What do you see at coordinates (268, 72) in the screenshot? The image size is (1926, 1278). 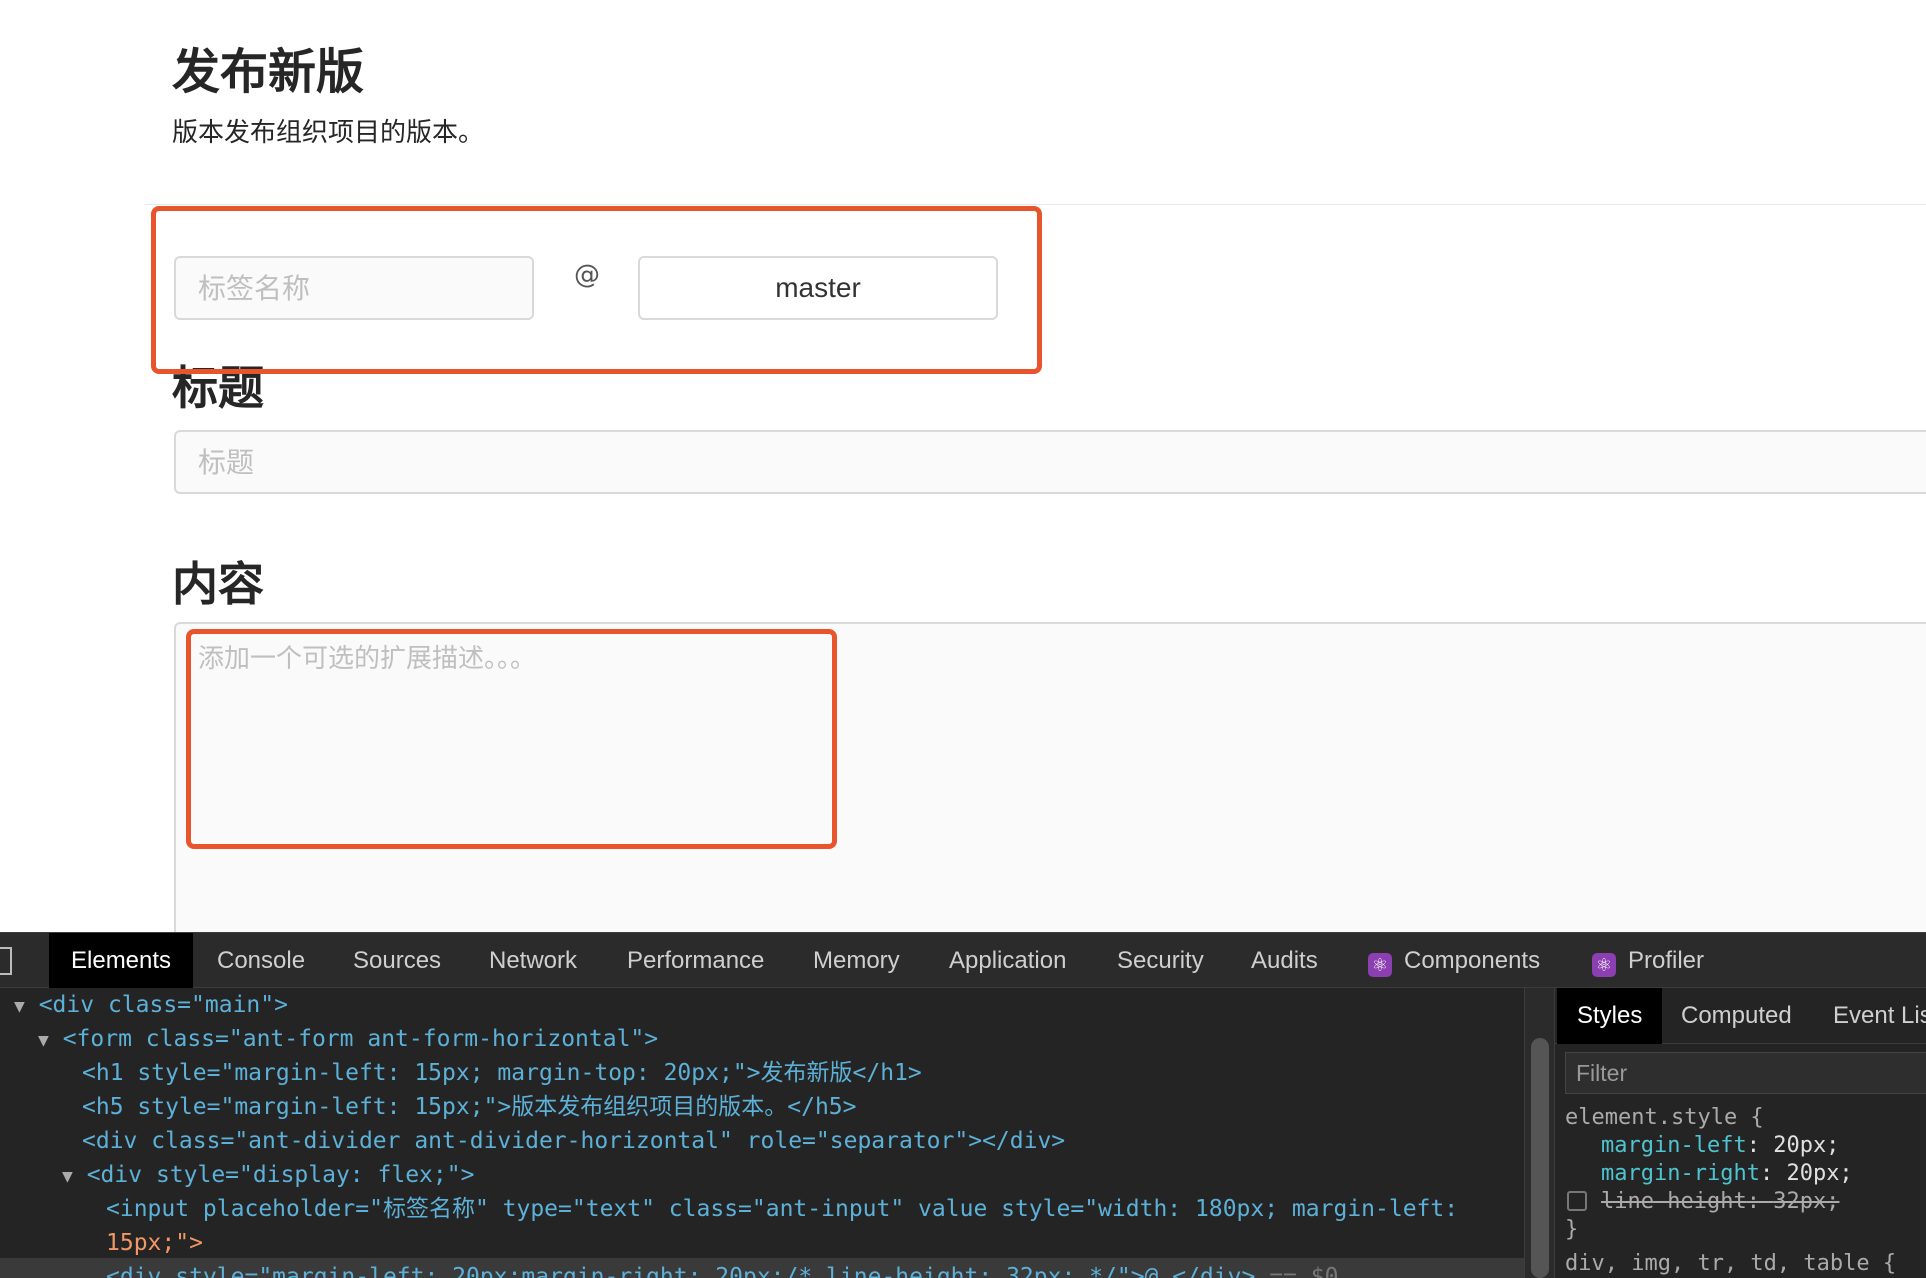 I see `page-title: 发布新版` at bounding box center [268, 72].